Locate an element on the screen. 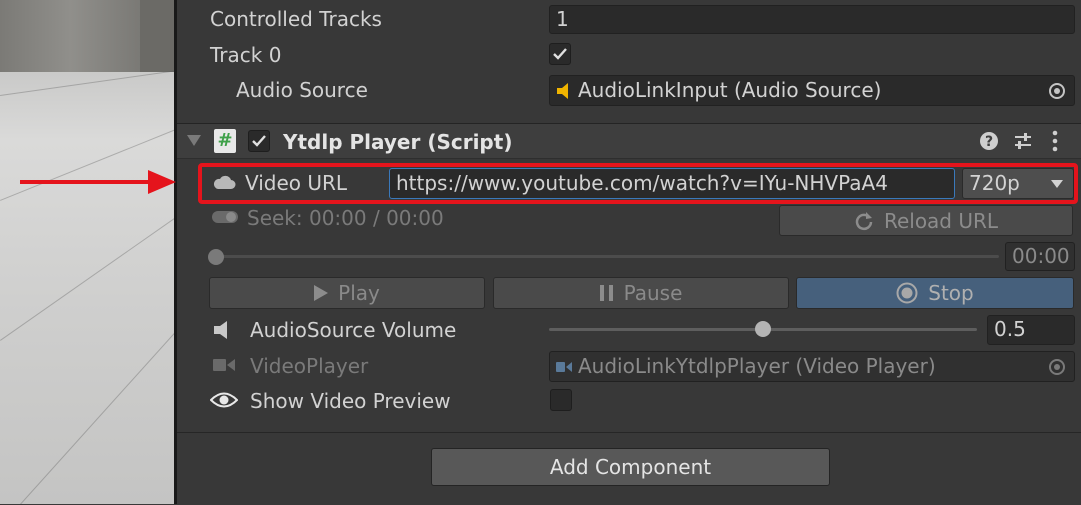  reload-url-button: Reload URL is located at coordinates (926, 220).